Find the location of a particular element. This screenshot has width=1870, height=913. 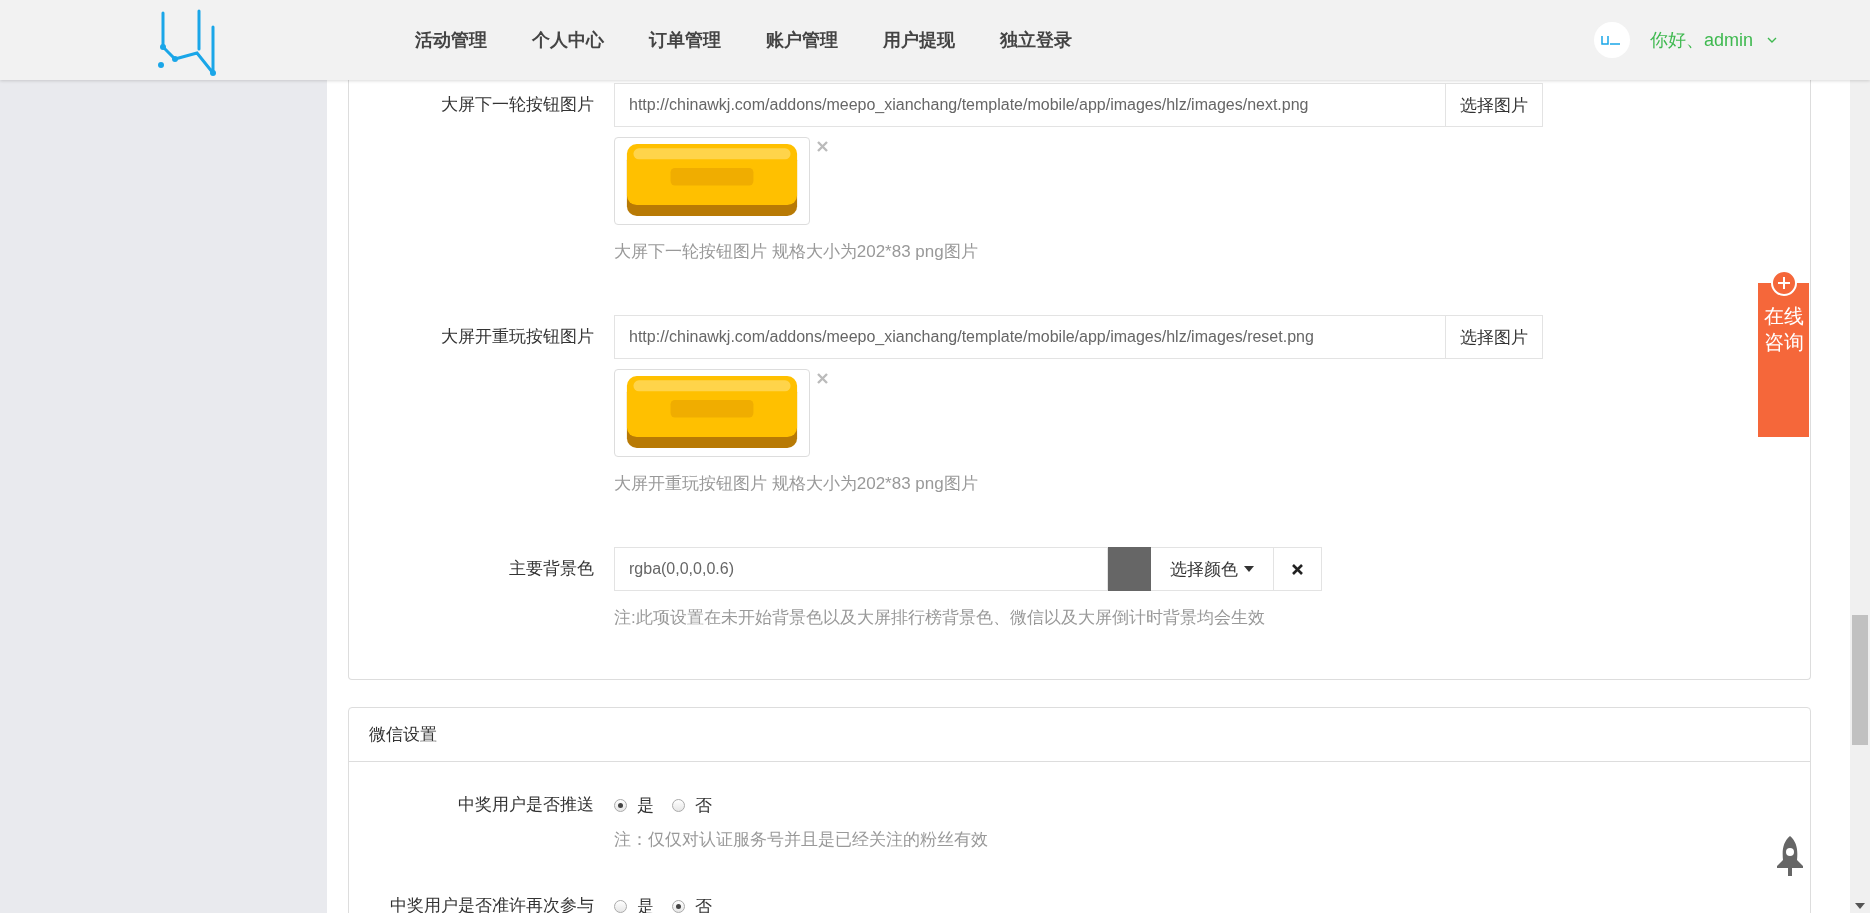

clear-button is located at coordinates (1298, 569).